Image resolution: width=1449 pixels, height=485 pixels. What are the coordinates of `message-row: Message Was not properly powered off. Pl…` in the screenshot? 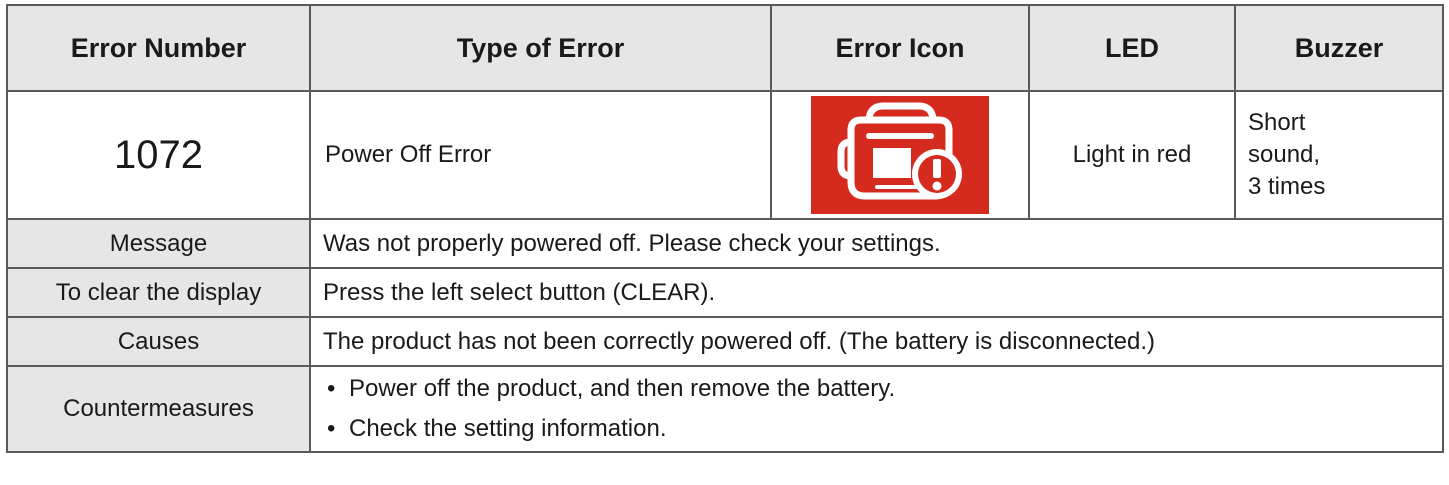 It's located at (725, 243).